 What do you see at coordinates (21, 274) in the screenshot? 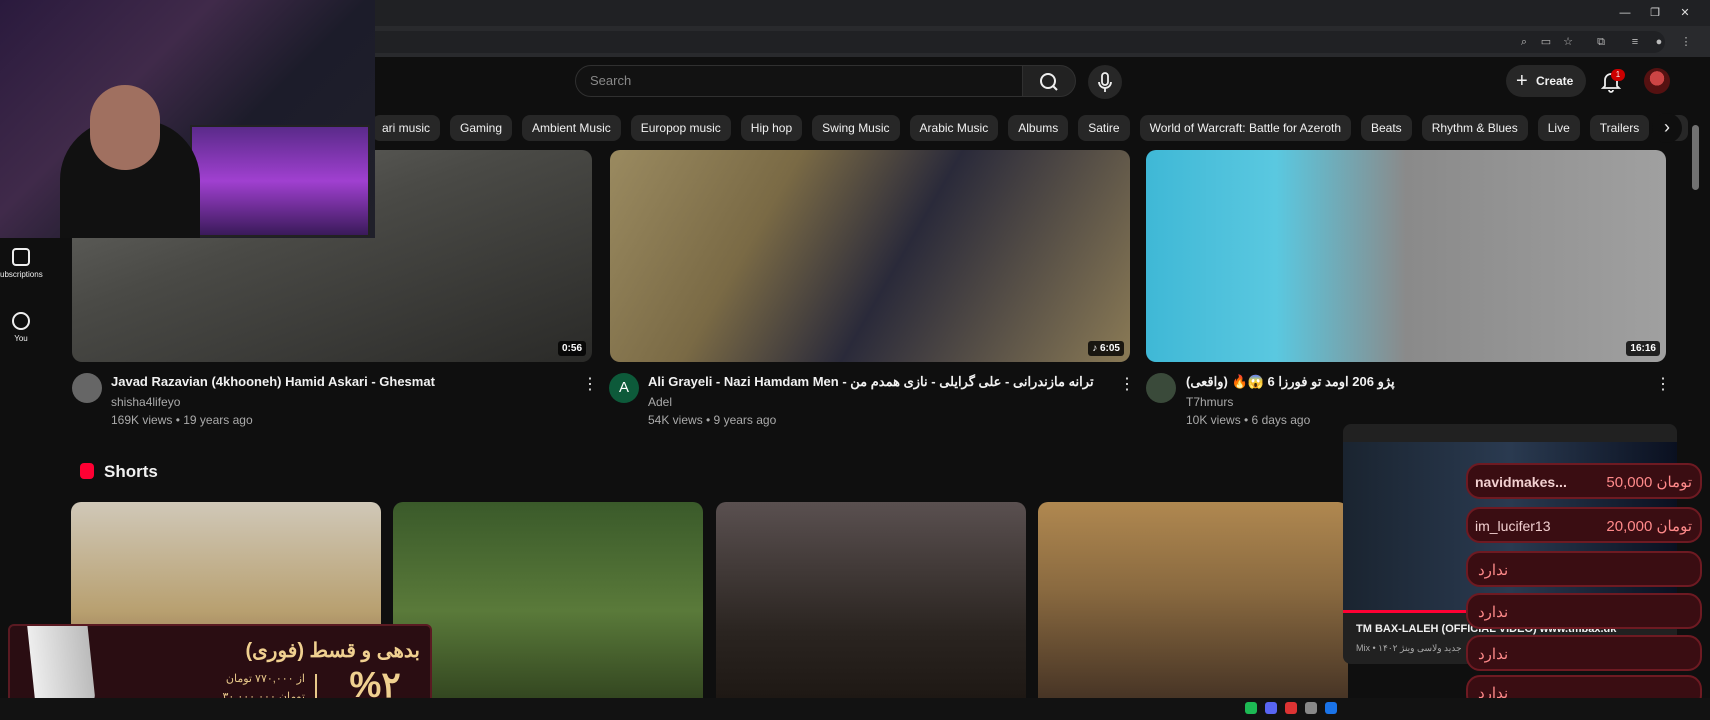
I see `nav-label: ubscriptions` at bounding box center [21, 274].